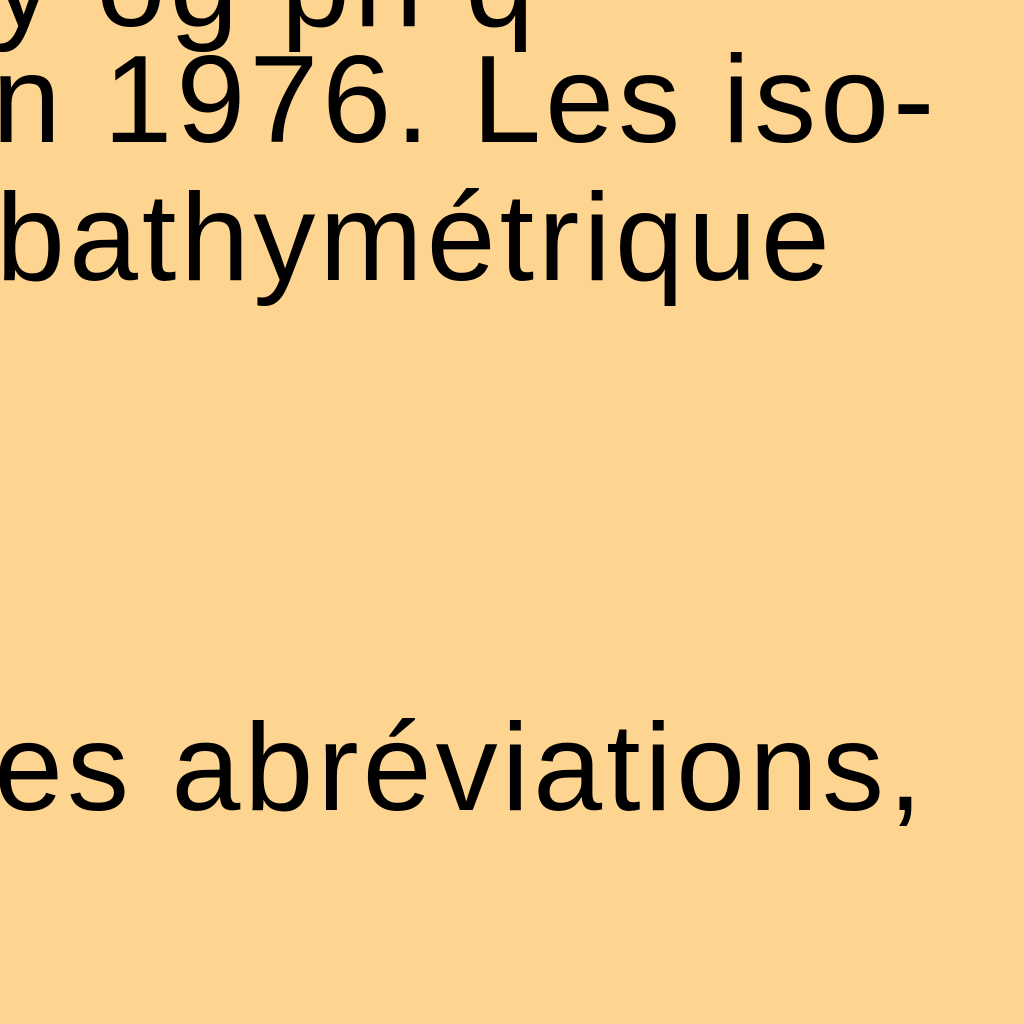 This screenshot has height=1024, width=1024. Describe the element at coordinates (417, 238) in the screenshot. I see `text-line: bathymétrique` at that location.